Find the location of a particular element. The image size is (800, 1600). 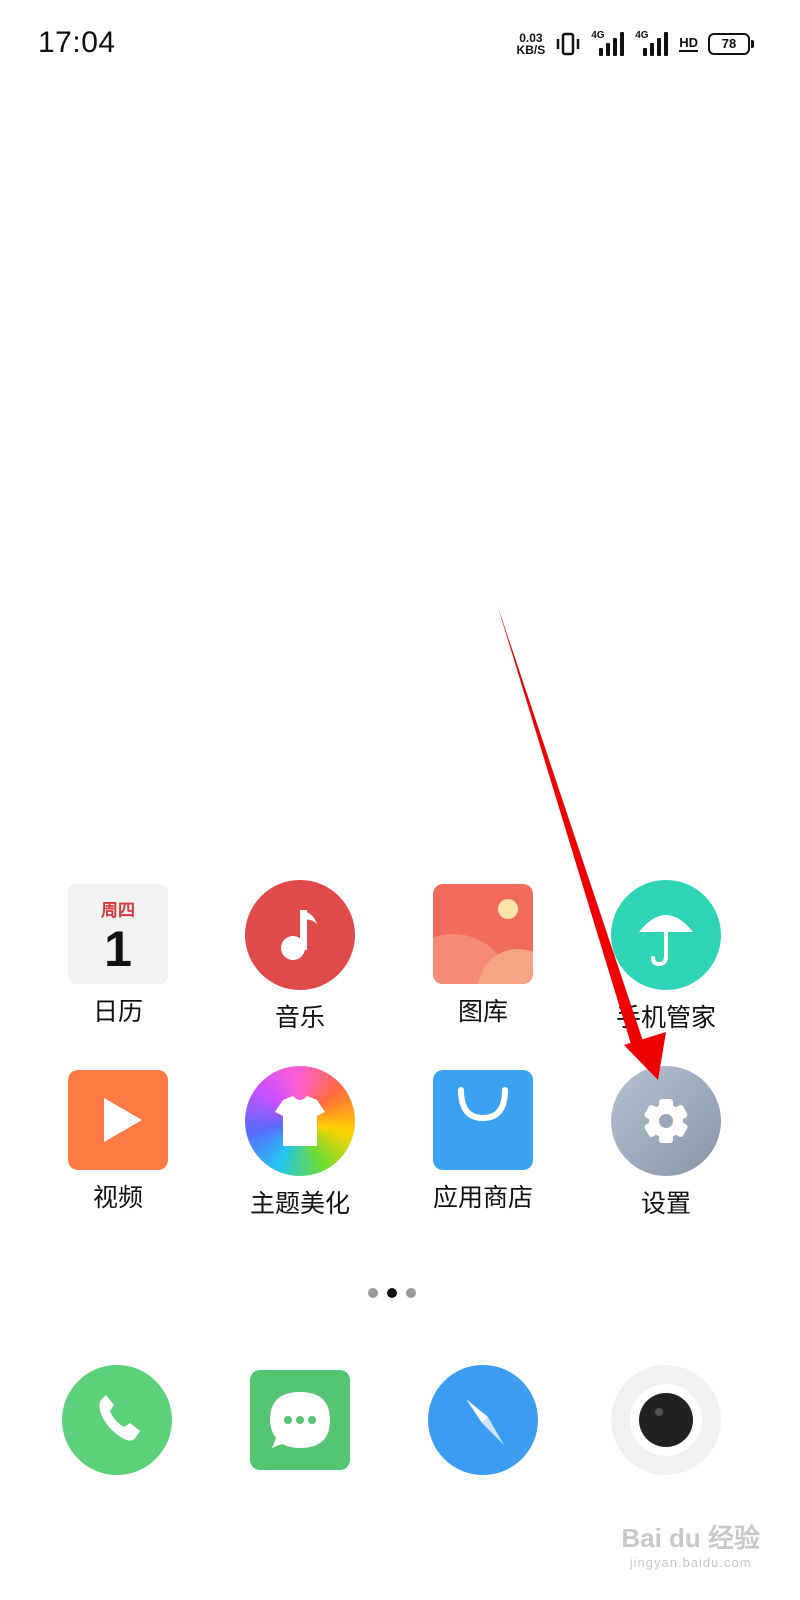

calendar-icon: 周四 1 is located at coordinates (118, 934).